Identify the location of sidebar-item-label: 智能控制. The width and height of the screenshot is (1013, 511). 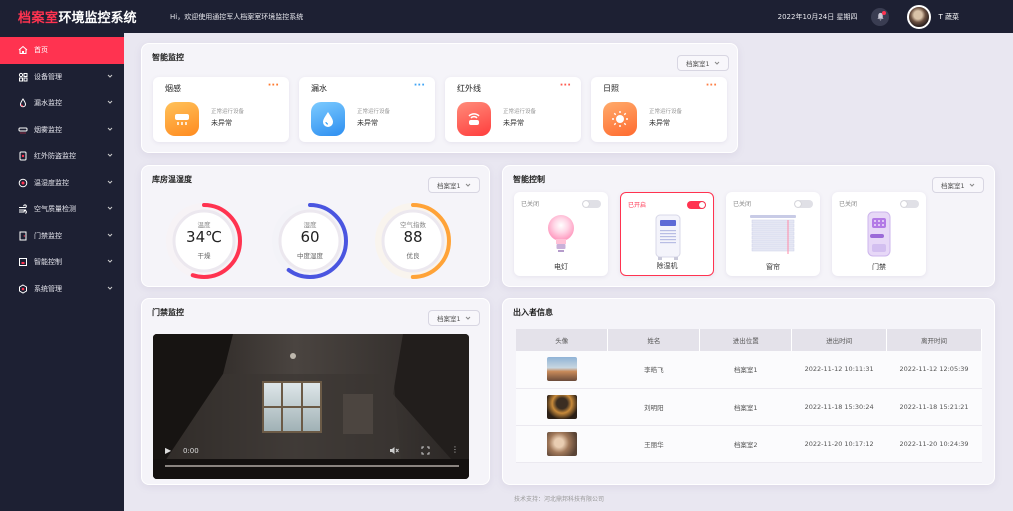
(48, 262).